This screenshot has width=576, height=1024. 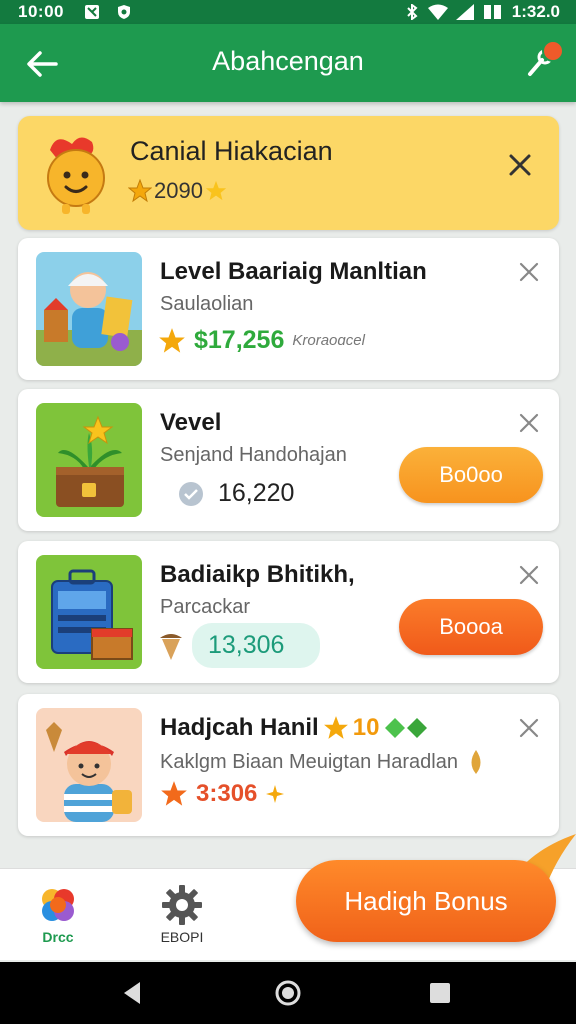 I want to click on back-triangle-icon, so click(x=132, y=993).